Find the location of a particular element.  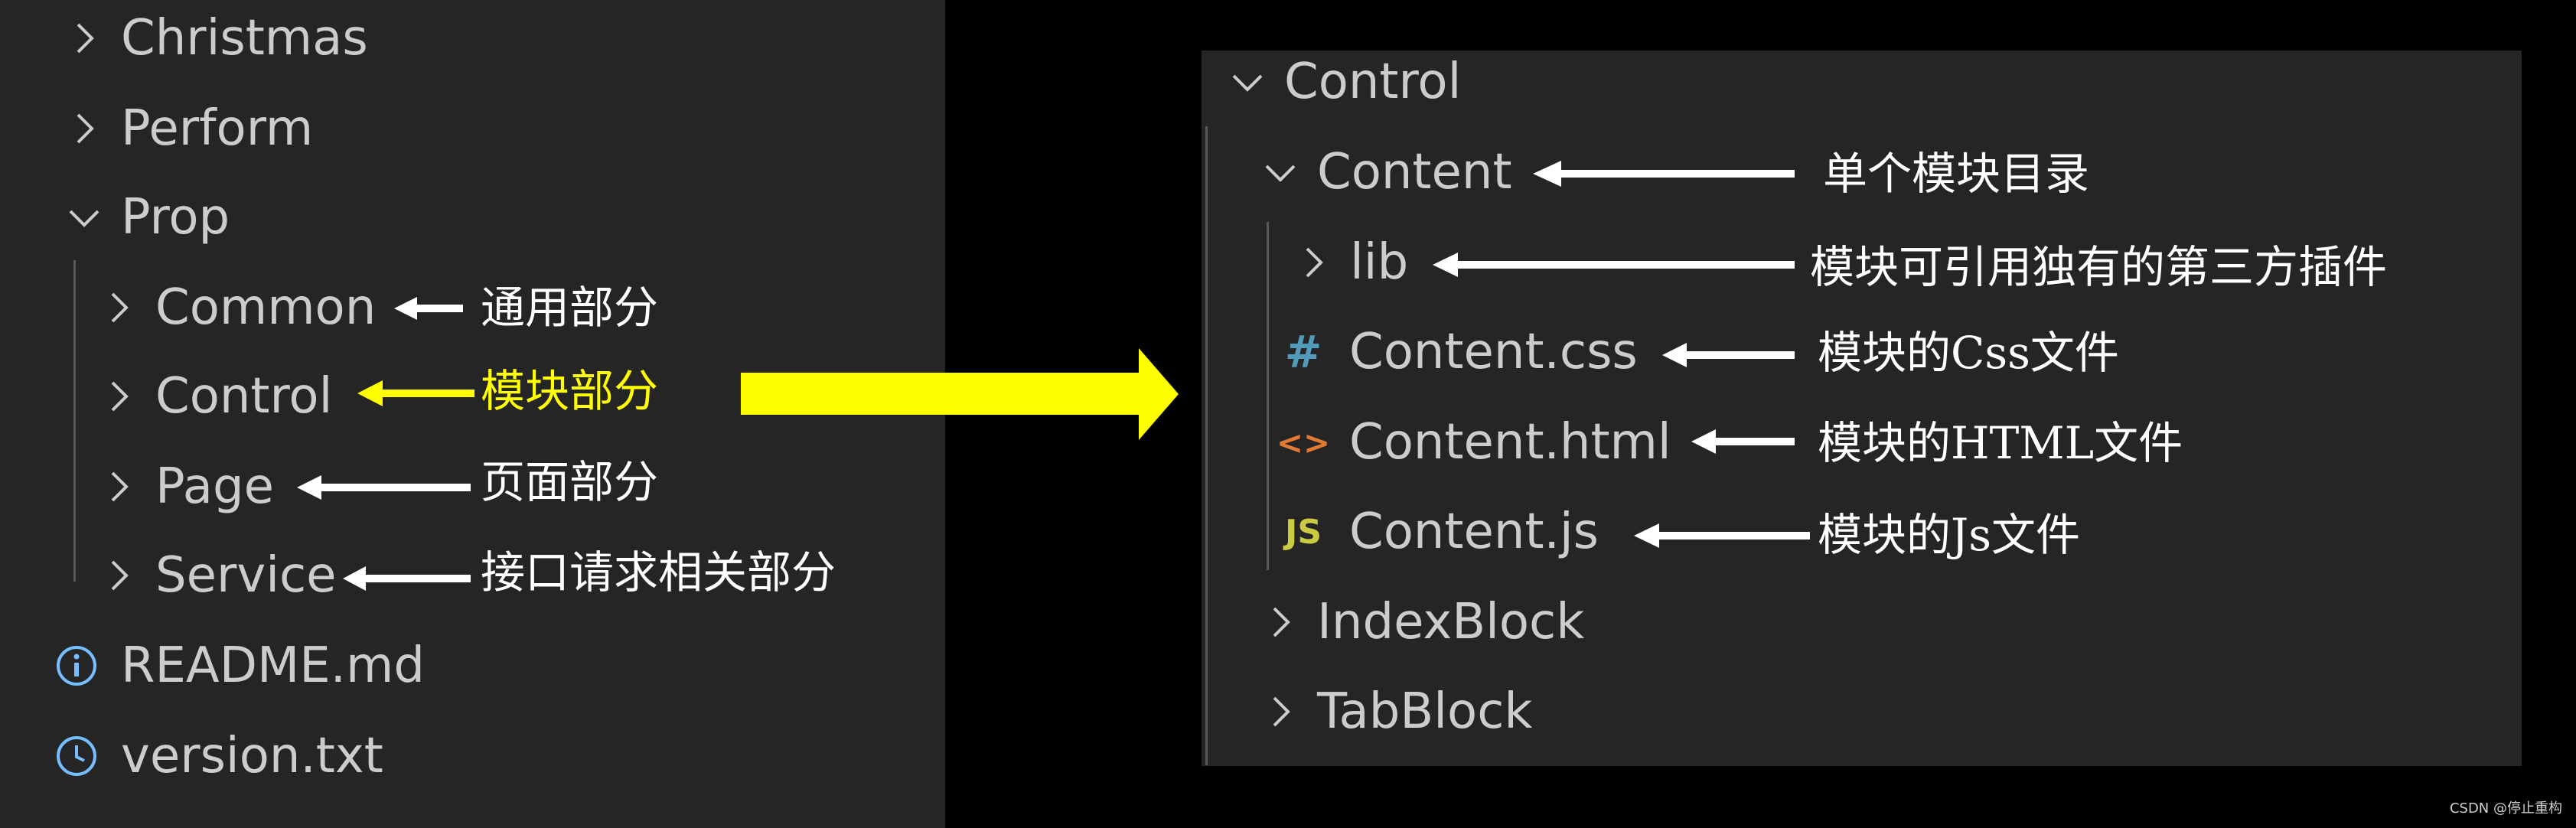

arrow-css is located at coordinates (1728, 355).